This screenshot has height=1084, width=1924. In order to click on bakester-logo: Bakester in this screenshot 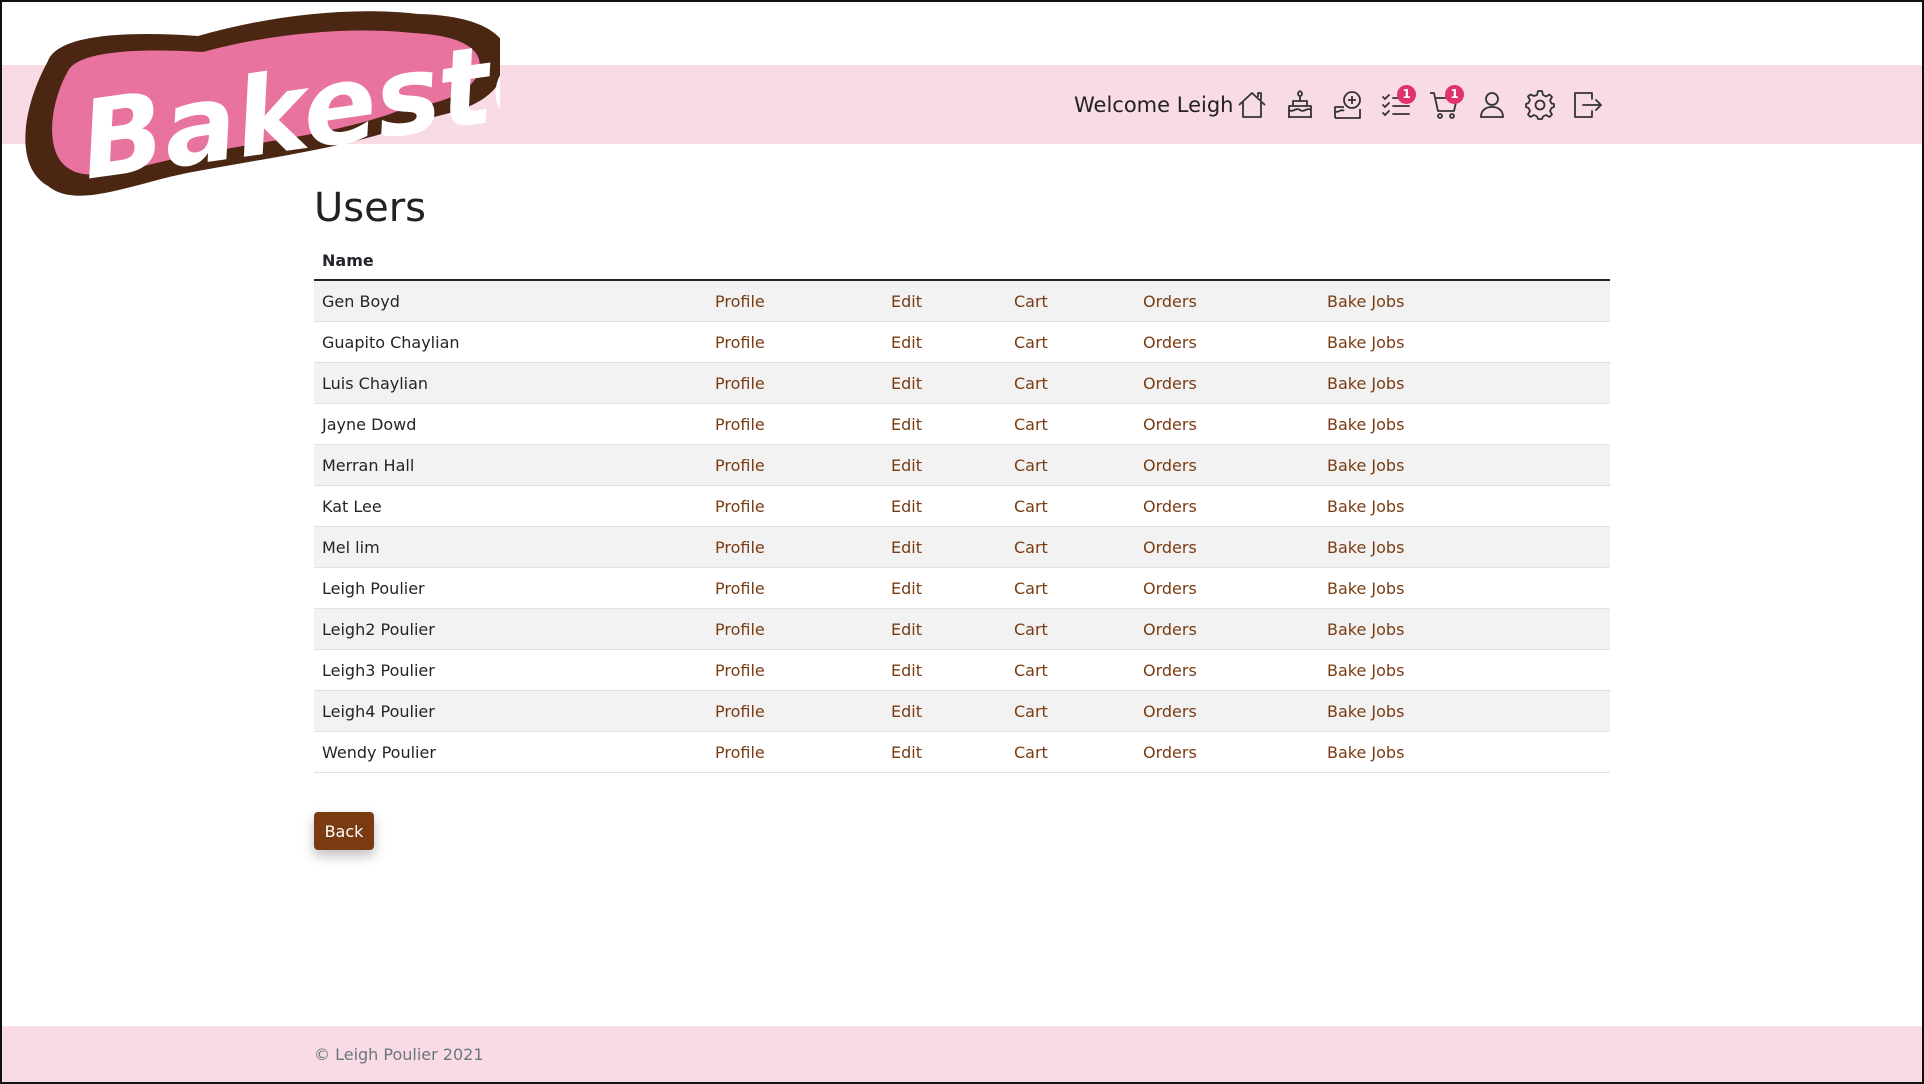, I will do `click(259, 106)`.